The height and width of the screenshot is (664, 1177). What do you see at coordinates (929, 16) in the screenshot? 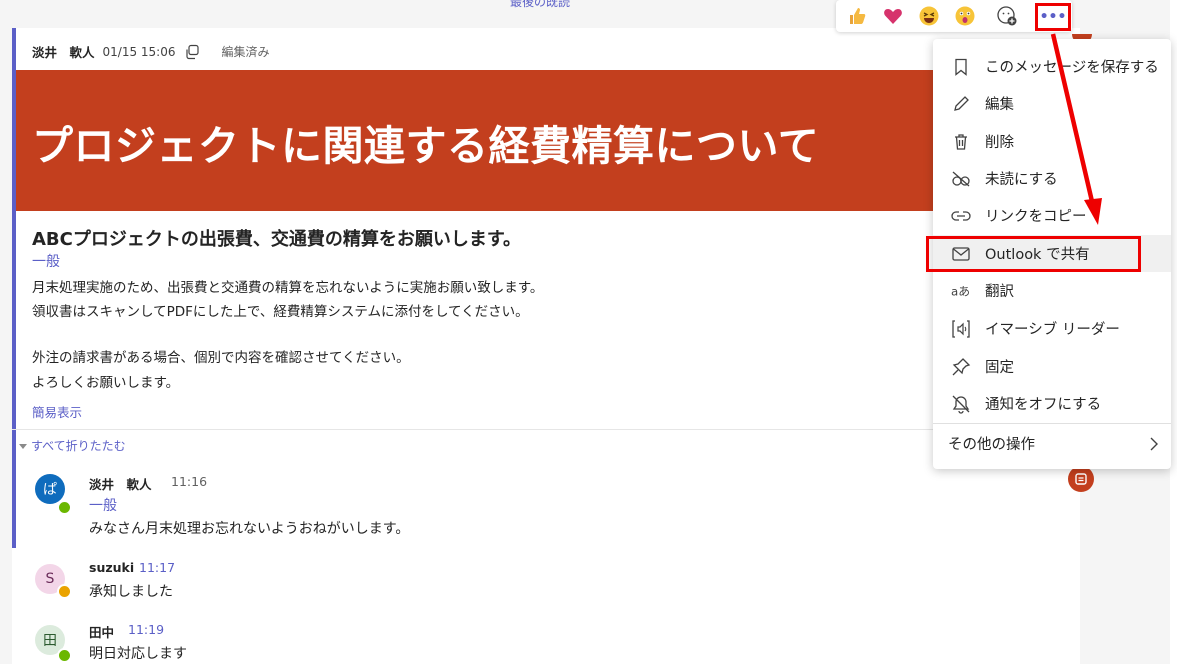
I see `laugh-icon` at bounding box center [929, 16].